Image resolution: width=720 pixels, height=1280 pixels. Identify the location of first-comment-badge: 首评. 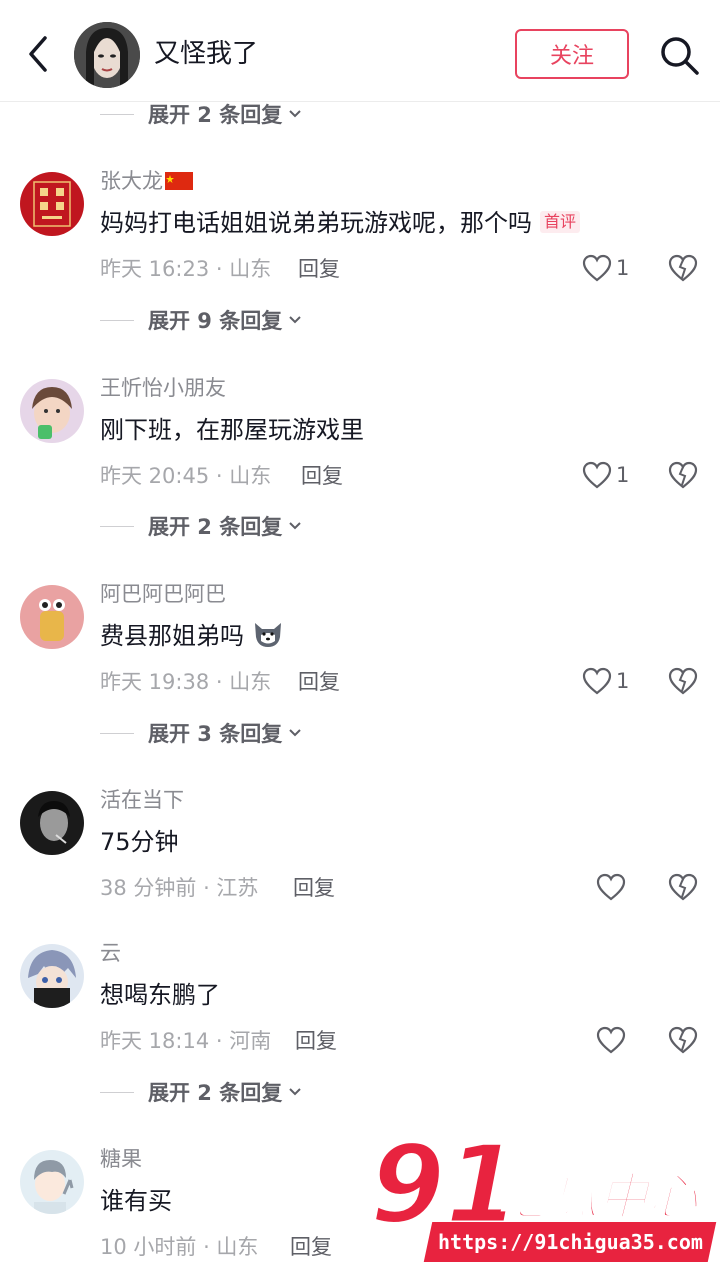
(560, 222).